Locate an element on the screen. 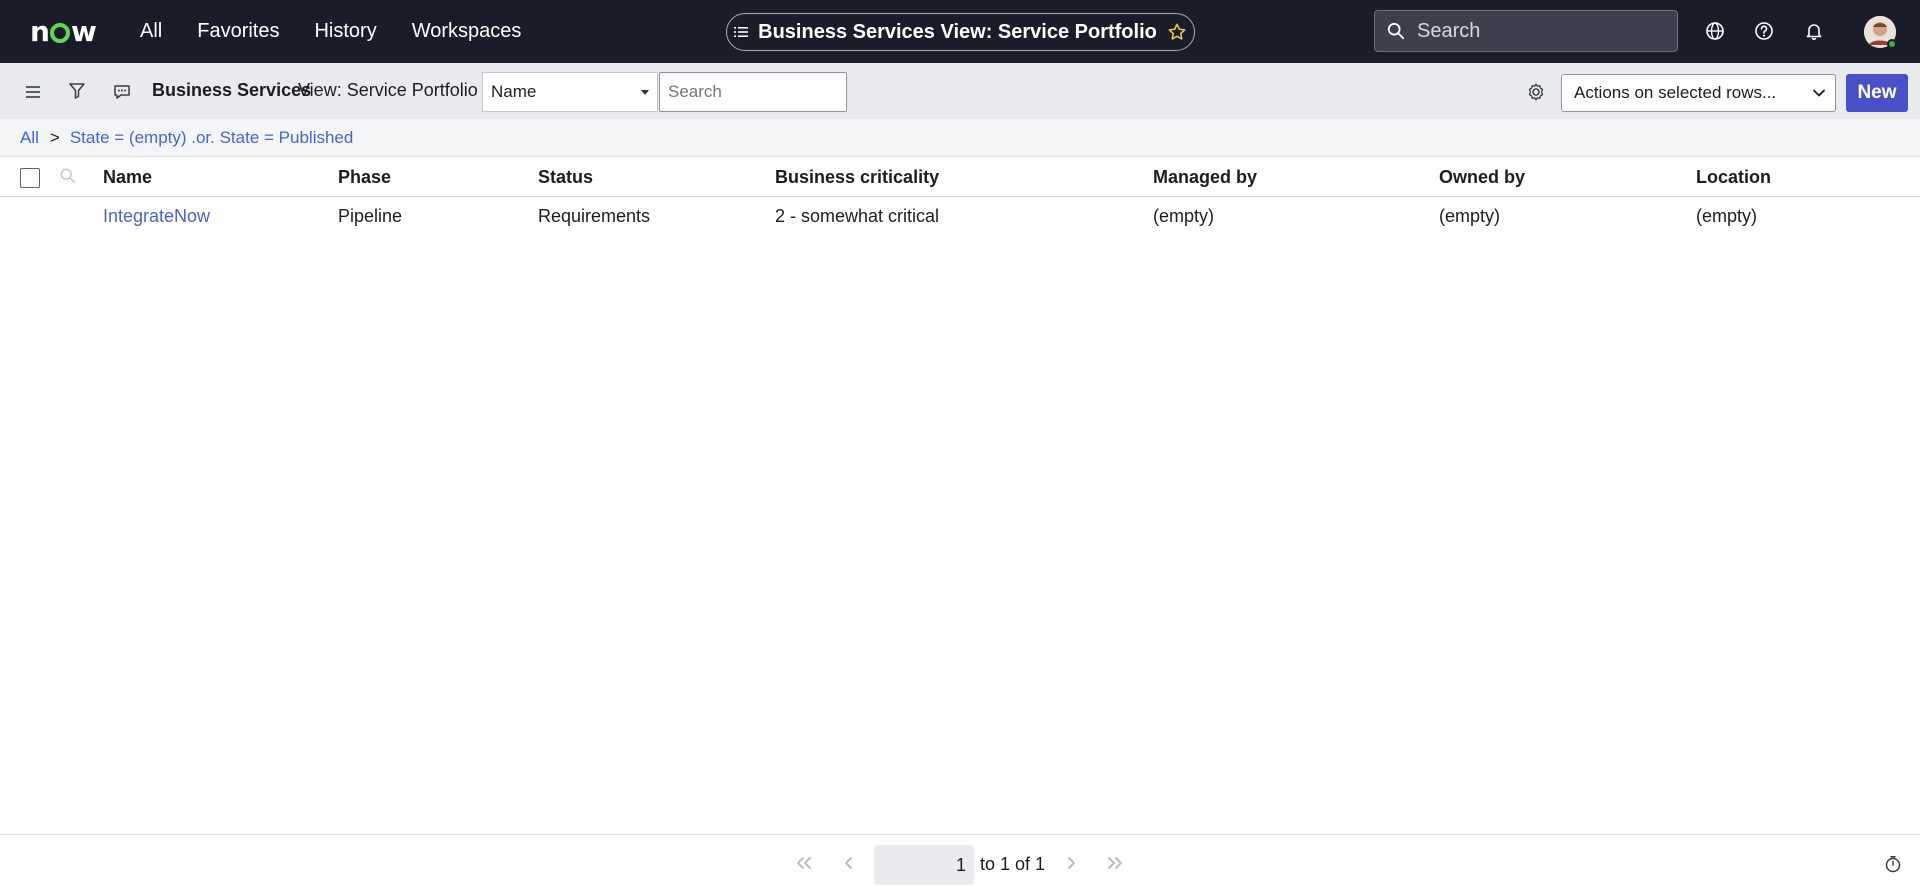 This screenshot has height=887, width=1920. favorite-star-icon is located at coordinates (1177, 32).